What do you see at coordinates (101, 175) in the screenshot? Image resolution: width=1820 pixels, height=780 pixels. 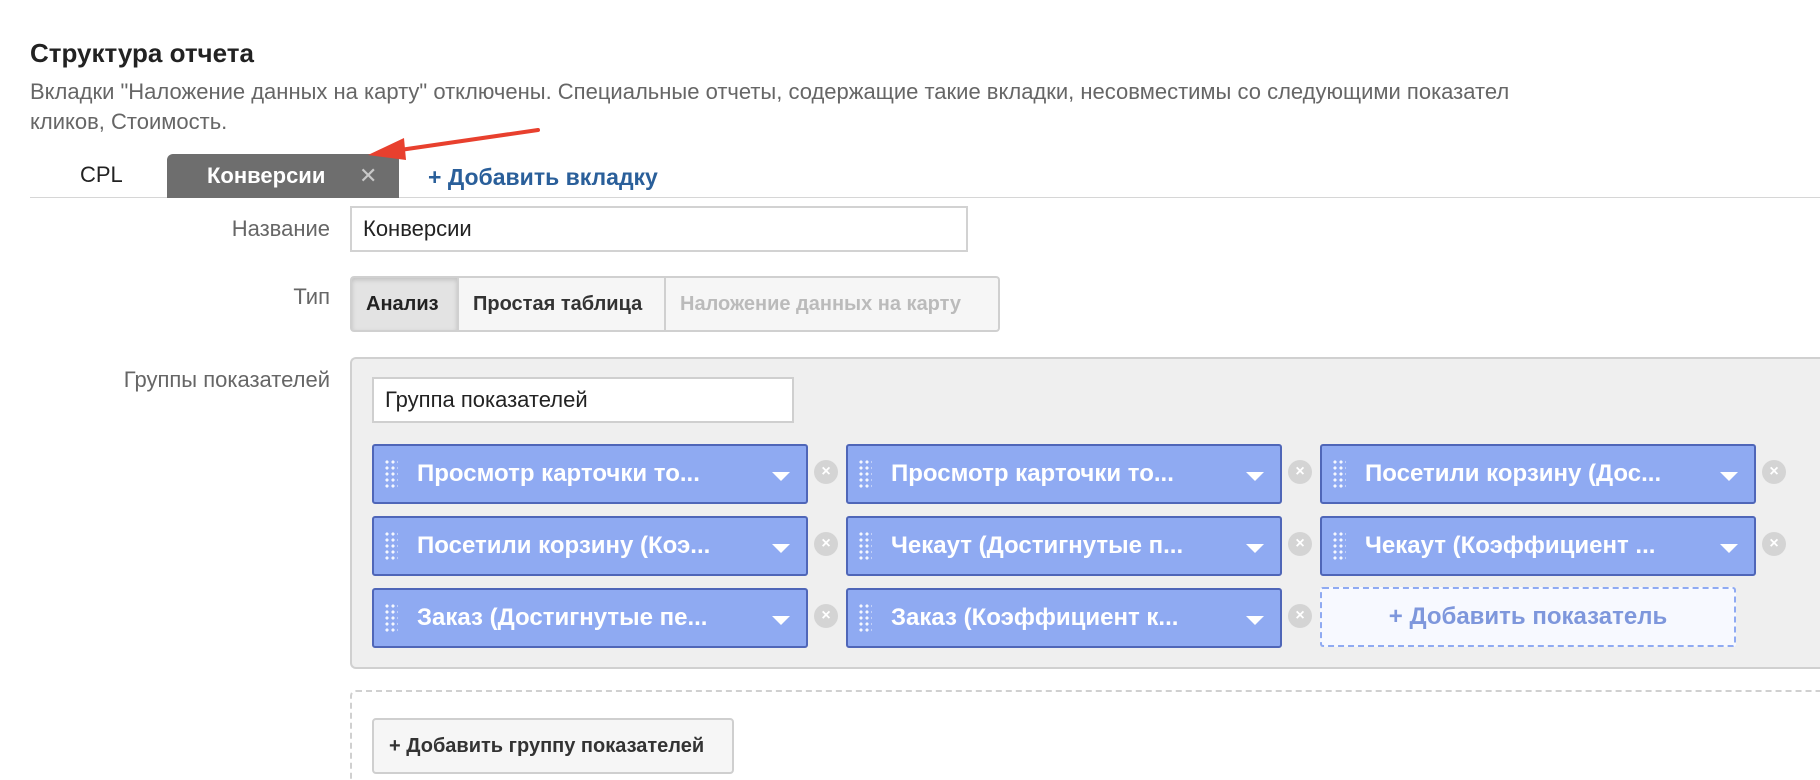 I see `tab-cpl: CPL` at bounding box center [101, 175].